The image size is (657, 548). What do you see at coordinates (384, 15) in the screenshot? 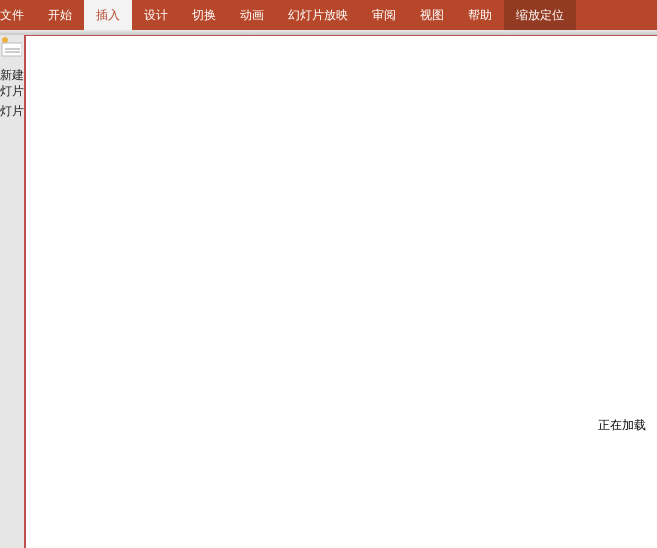
I see `ribbon-tab: 审阅` at bounding box center [384, 15].